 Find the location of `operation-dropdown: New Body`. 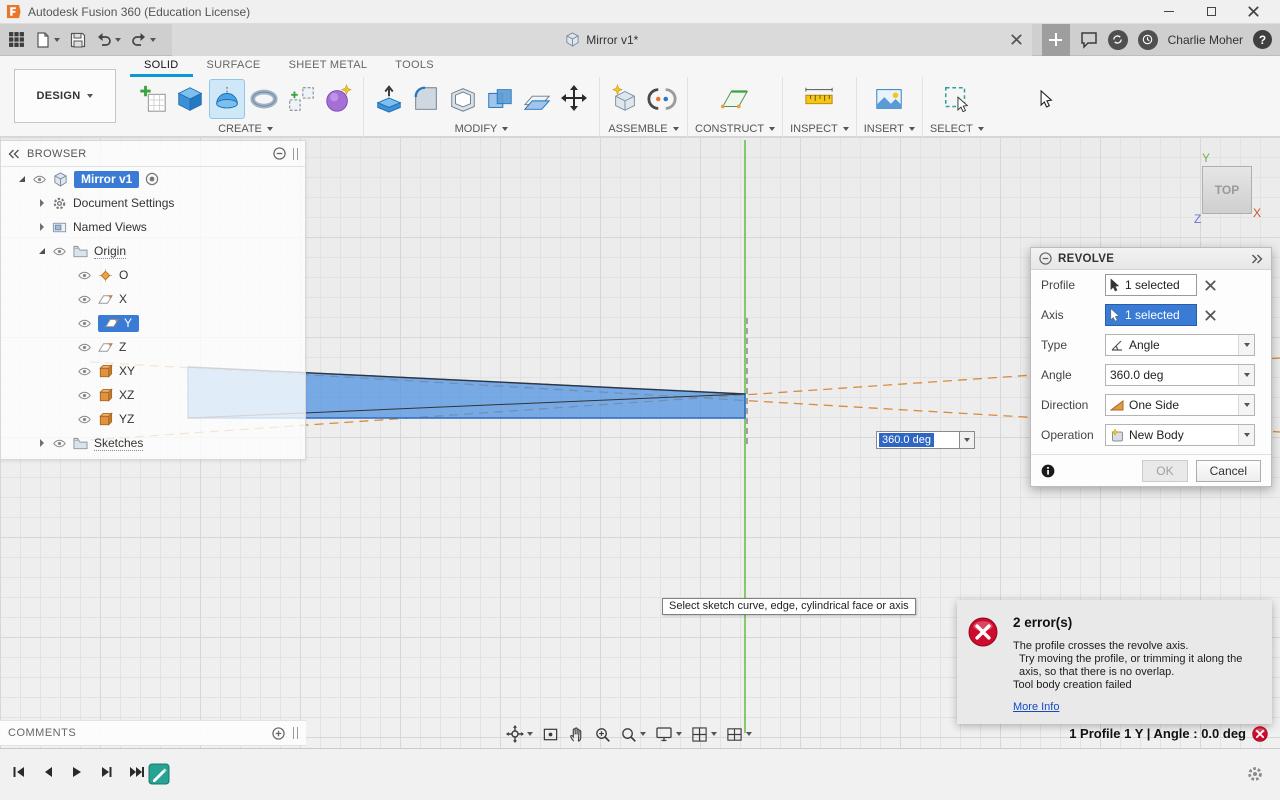

operation-dropdown: New Body is located at coordinates (1180, 435).